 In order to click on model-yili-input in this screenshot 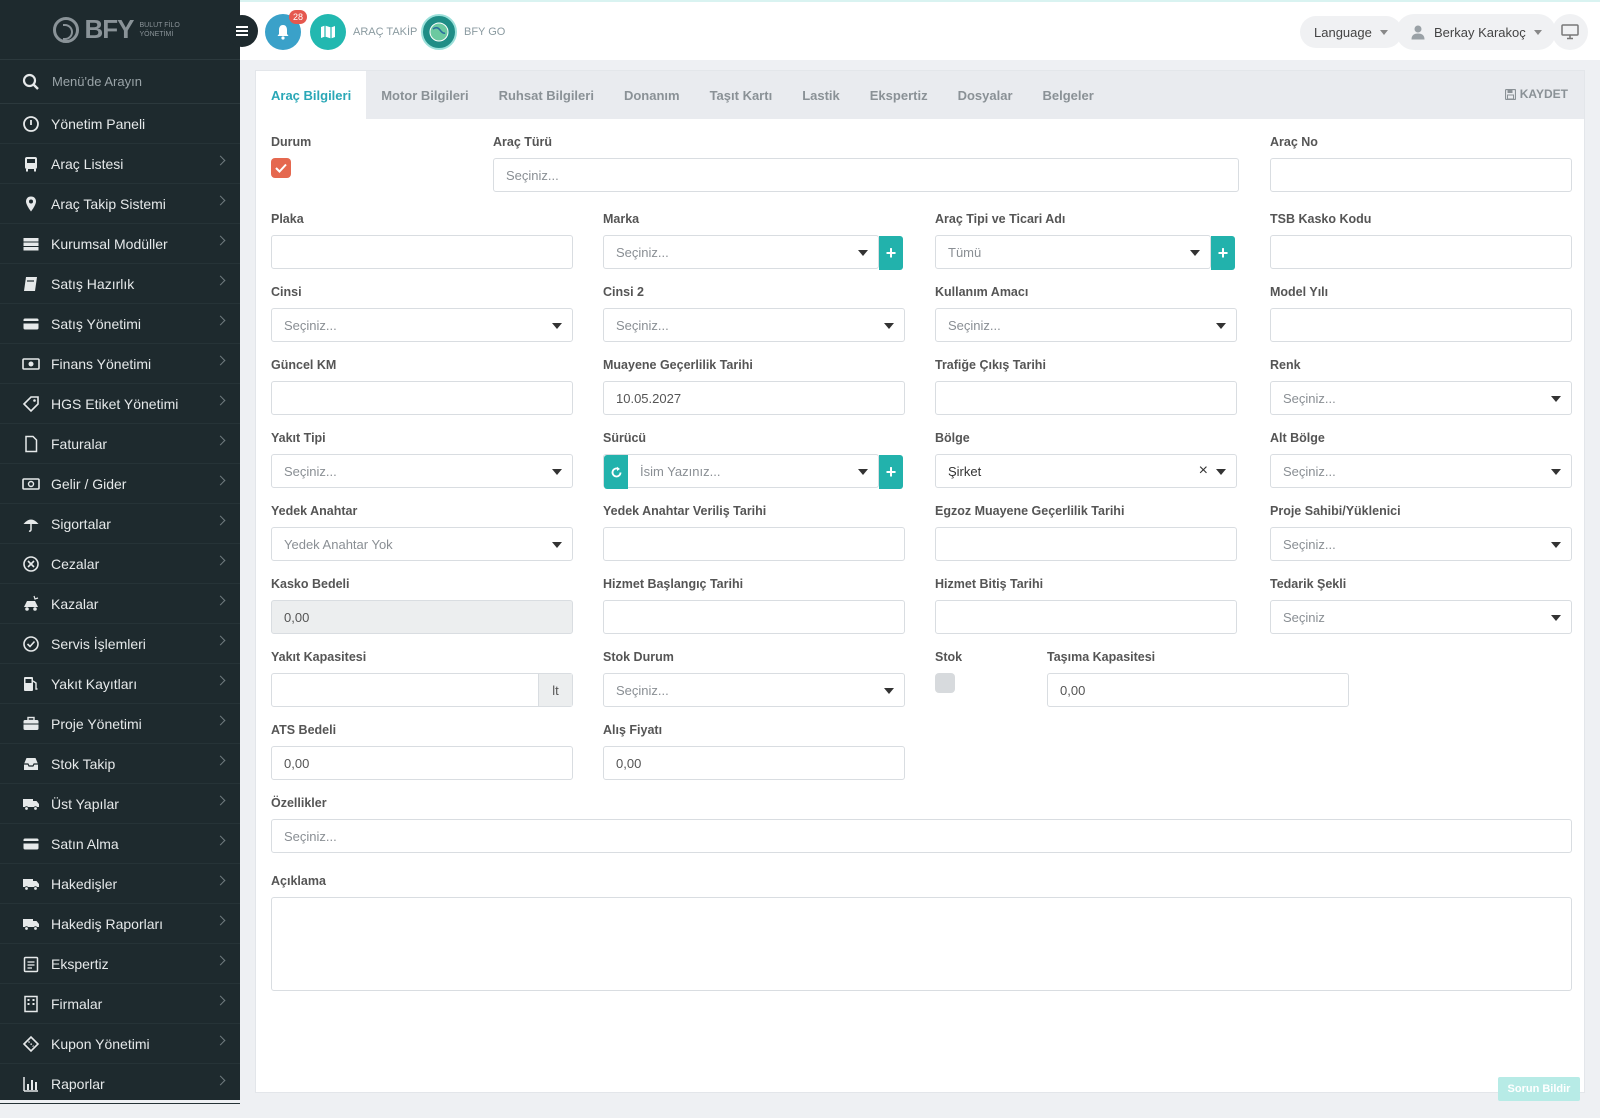, I will do `click(1421, 325)`.